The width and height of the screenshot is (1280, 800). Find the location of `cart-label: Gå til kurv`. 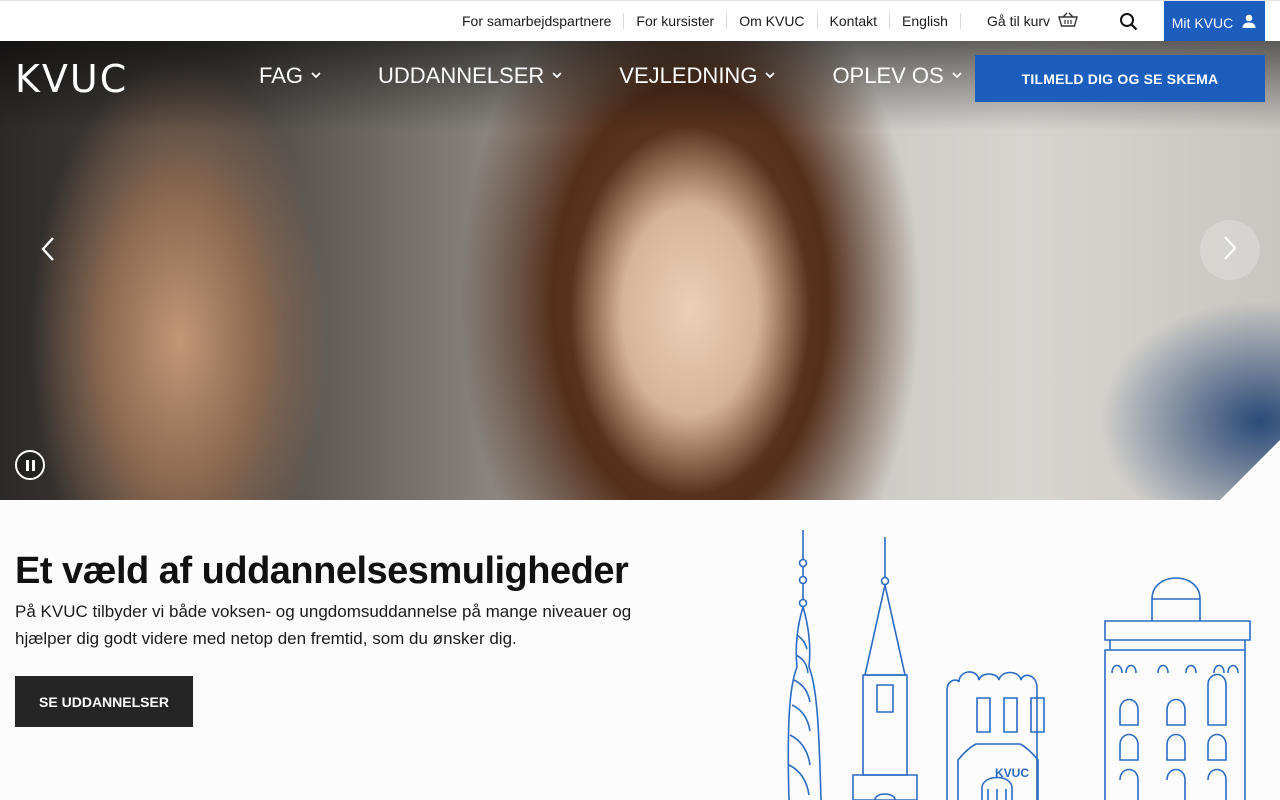

cart-label: Gå til kurv is located at coordinates (1019, 21).